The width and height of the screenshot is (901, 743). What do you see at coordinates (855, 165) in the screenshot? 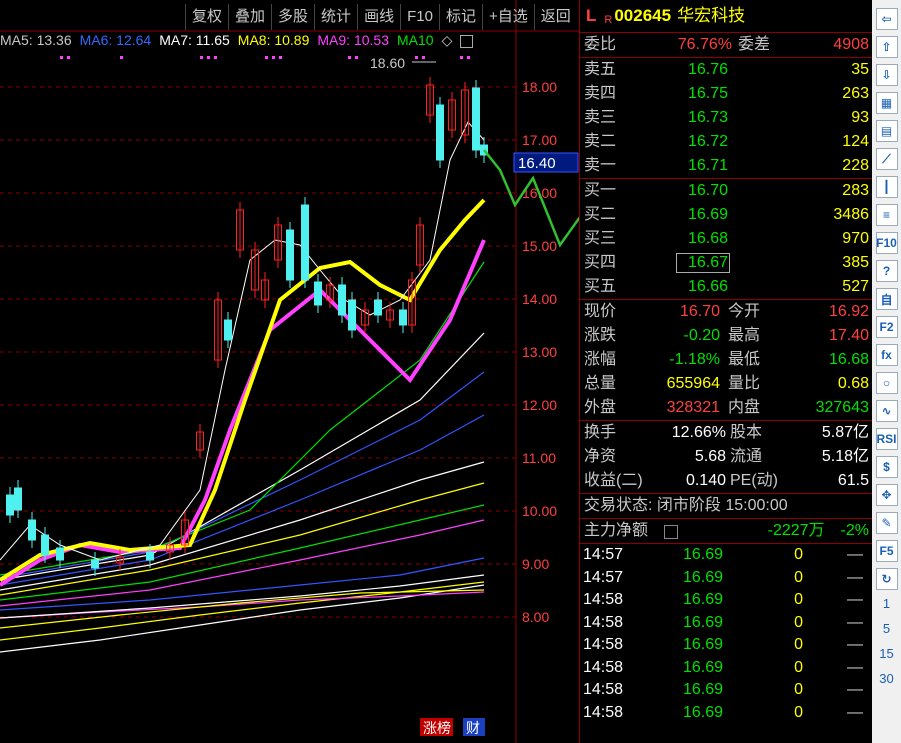
I see `sell-vol: 228` at bounding box center [855, 165].